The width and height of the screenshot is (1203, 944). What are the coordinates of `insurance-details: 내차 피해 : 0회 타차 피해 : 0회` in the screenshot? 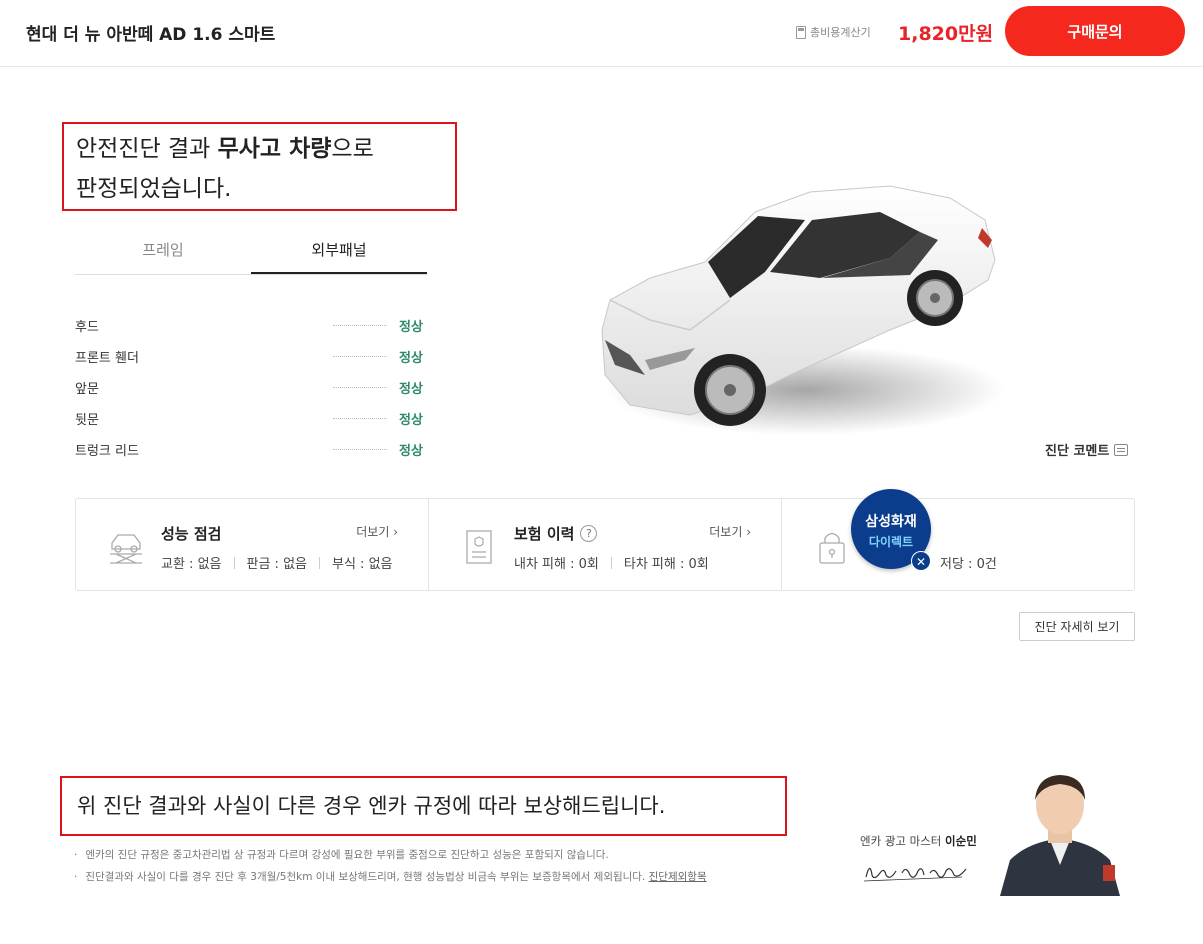 It's located at (611, 562).